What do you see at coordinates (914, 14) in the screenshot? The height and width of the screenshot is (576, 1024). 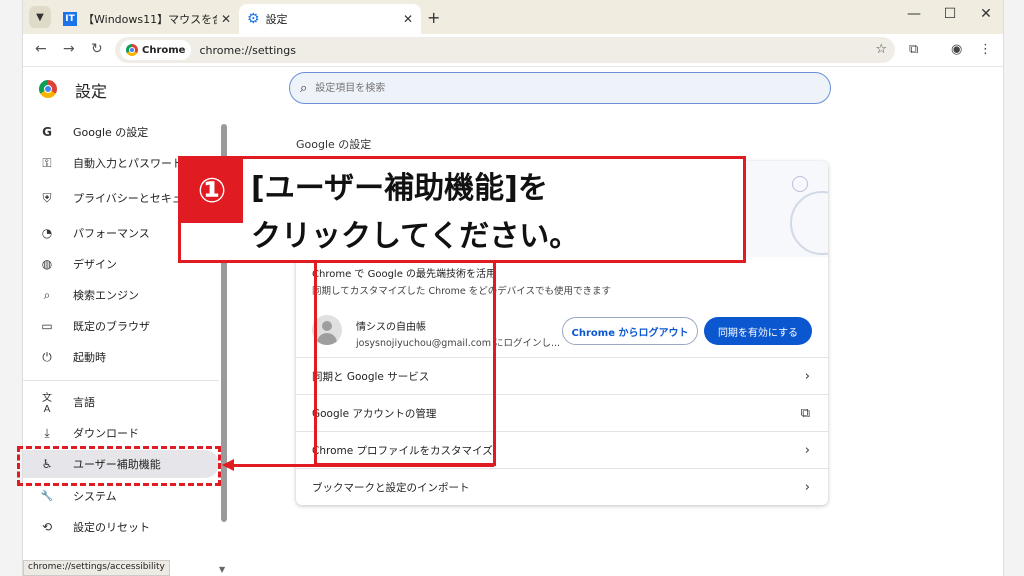 I see `minimize-button: —` at bounding box center [914, 14].